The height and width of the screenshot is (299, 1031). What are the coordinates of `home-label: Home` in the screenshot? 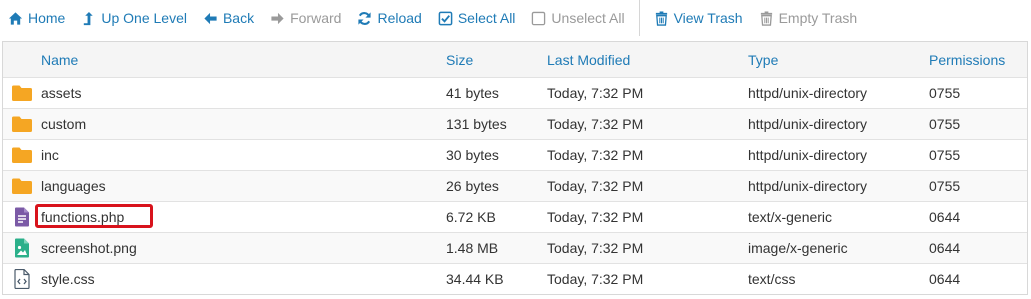 It's located at (47, 18).